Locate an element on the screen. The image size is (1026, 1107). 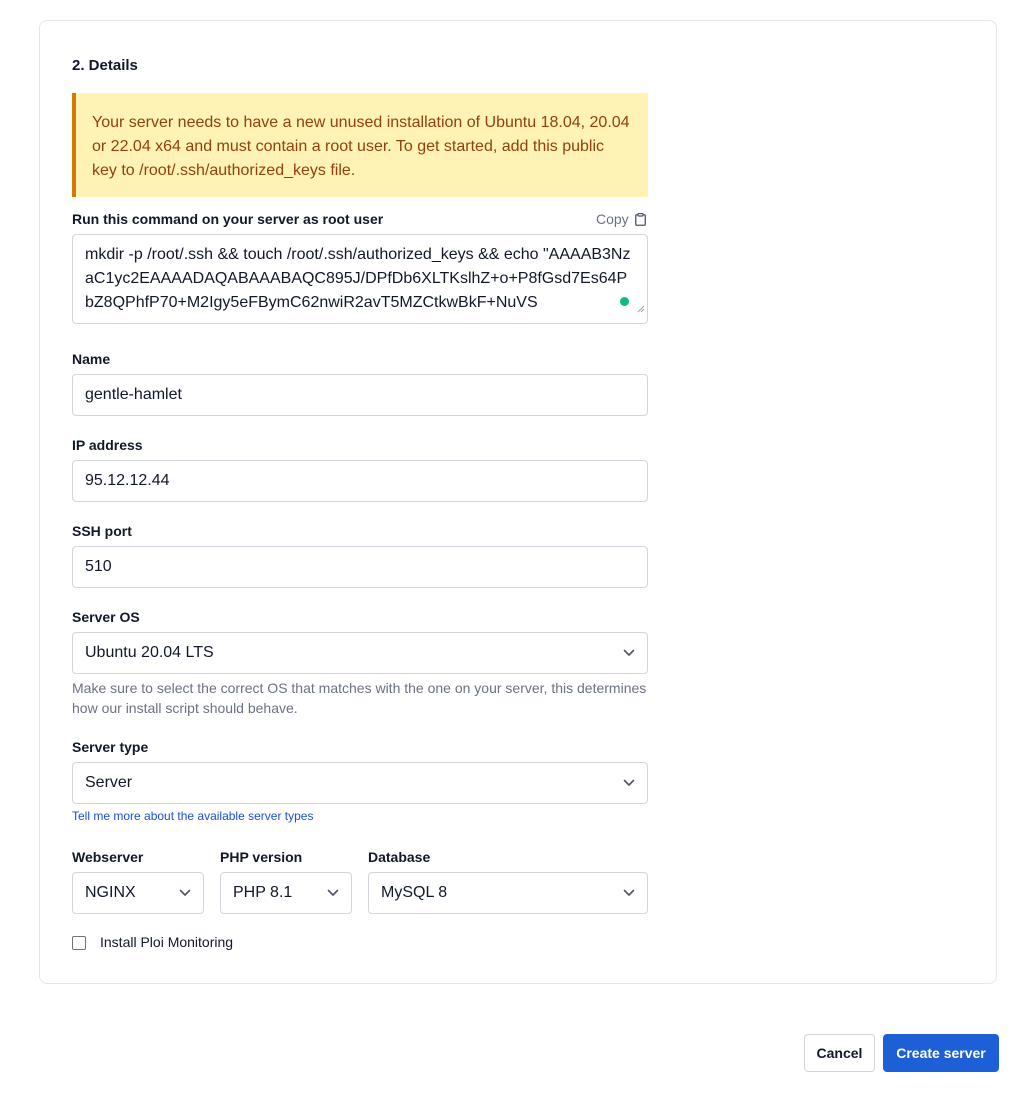
ip-address-input: 95.12.12.44 is located at coordinates (360, 481).